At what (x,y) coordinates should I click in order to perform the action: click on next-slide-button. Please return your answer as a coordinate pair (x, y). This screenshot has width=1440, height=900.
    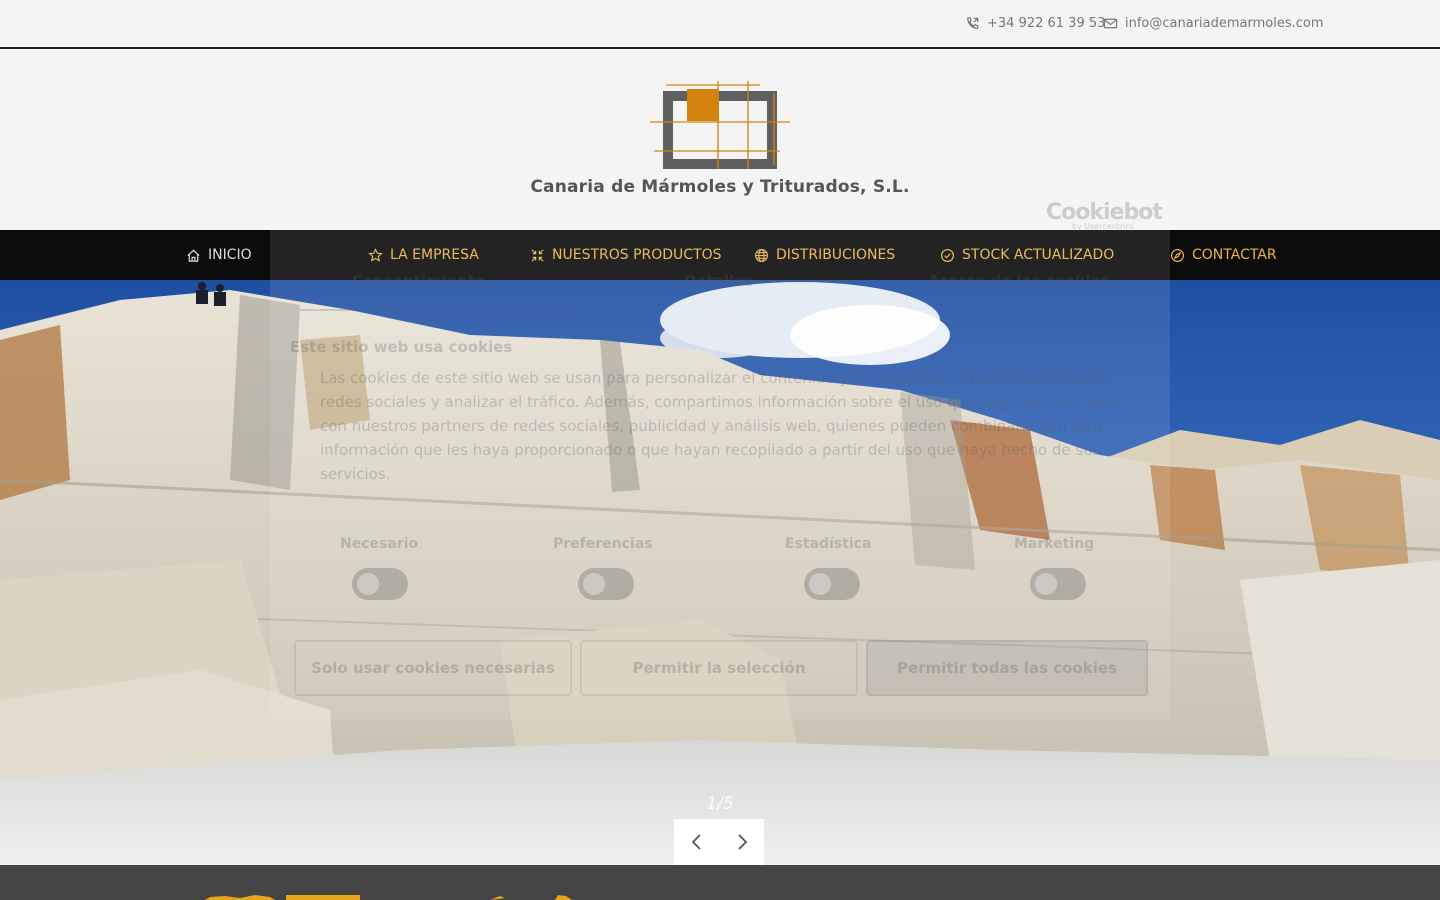
    Looking at the image, I should click on (741, 842).